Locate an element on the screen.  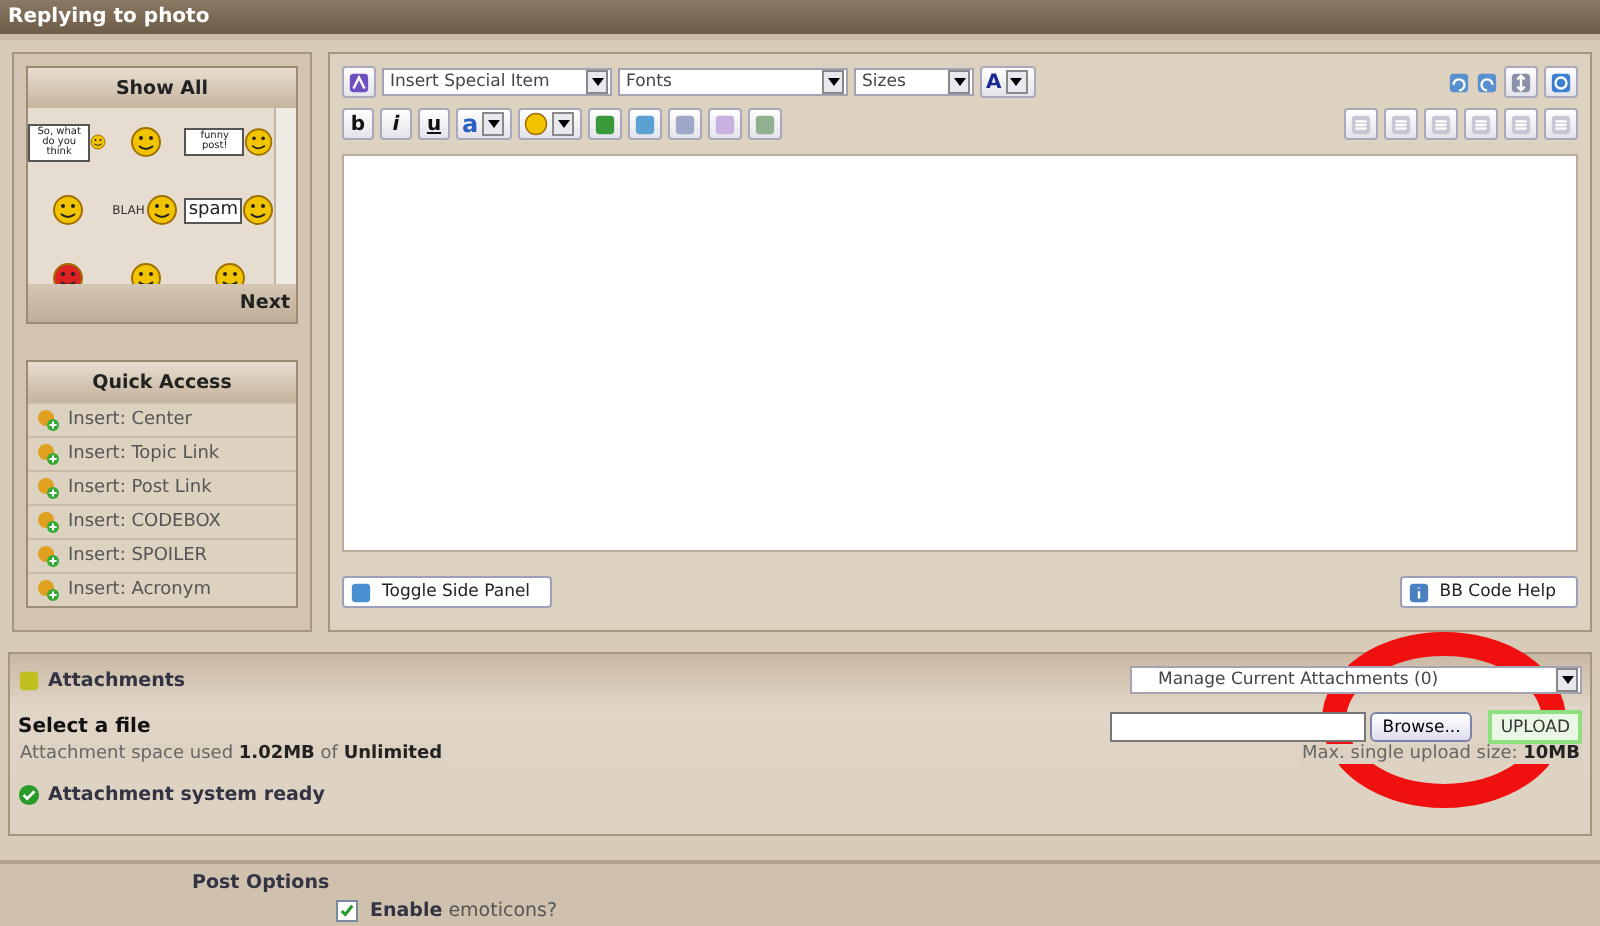
switch-mode-button is located at coordinates (1561, 82).